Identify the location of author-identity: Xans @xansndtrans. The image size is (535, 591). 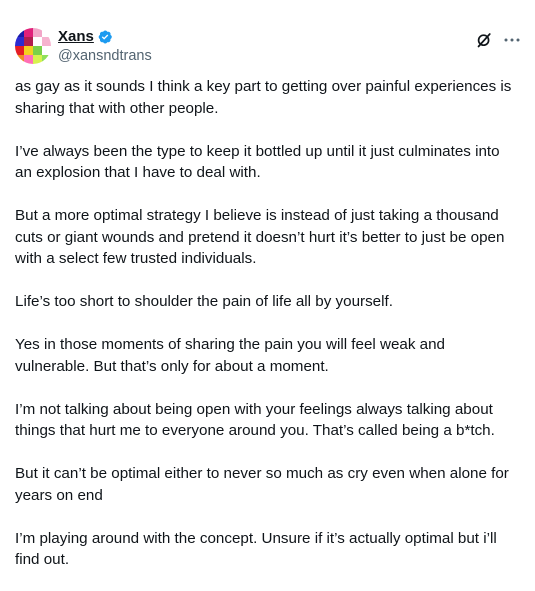
(105, 47).